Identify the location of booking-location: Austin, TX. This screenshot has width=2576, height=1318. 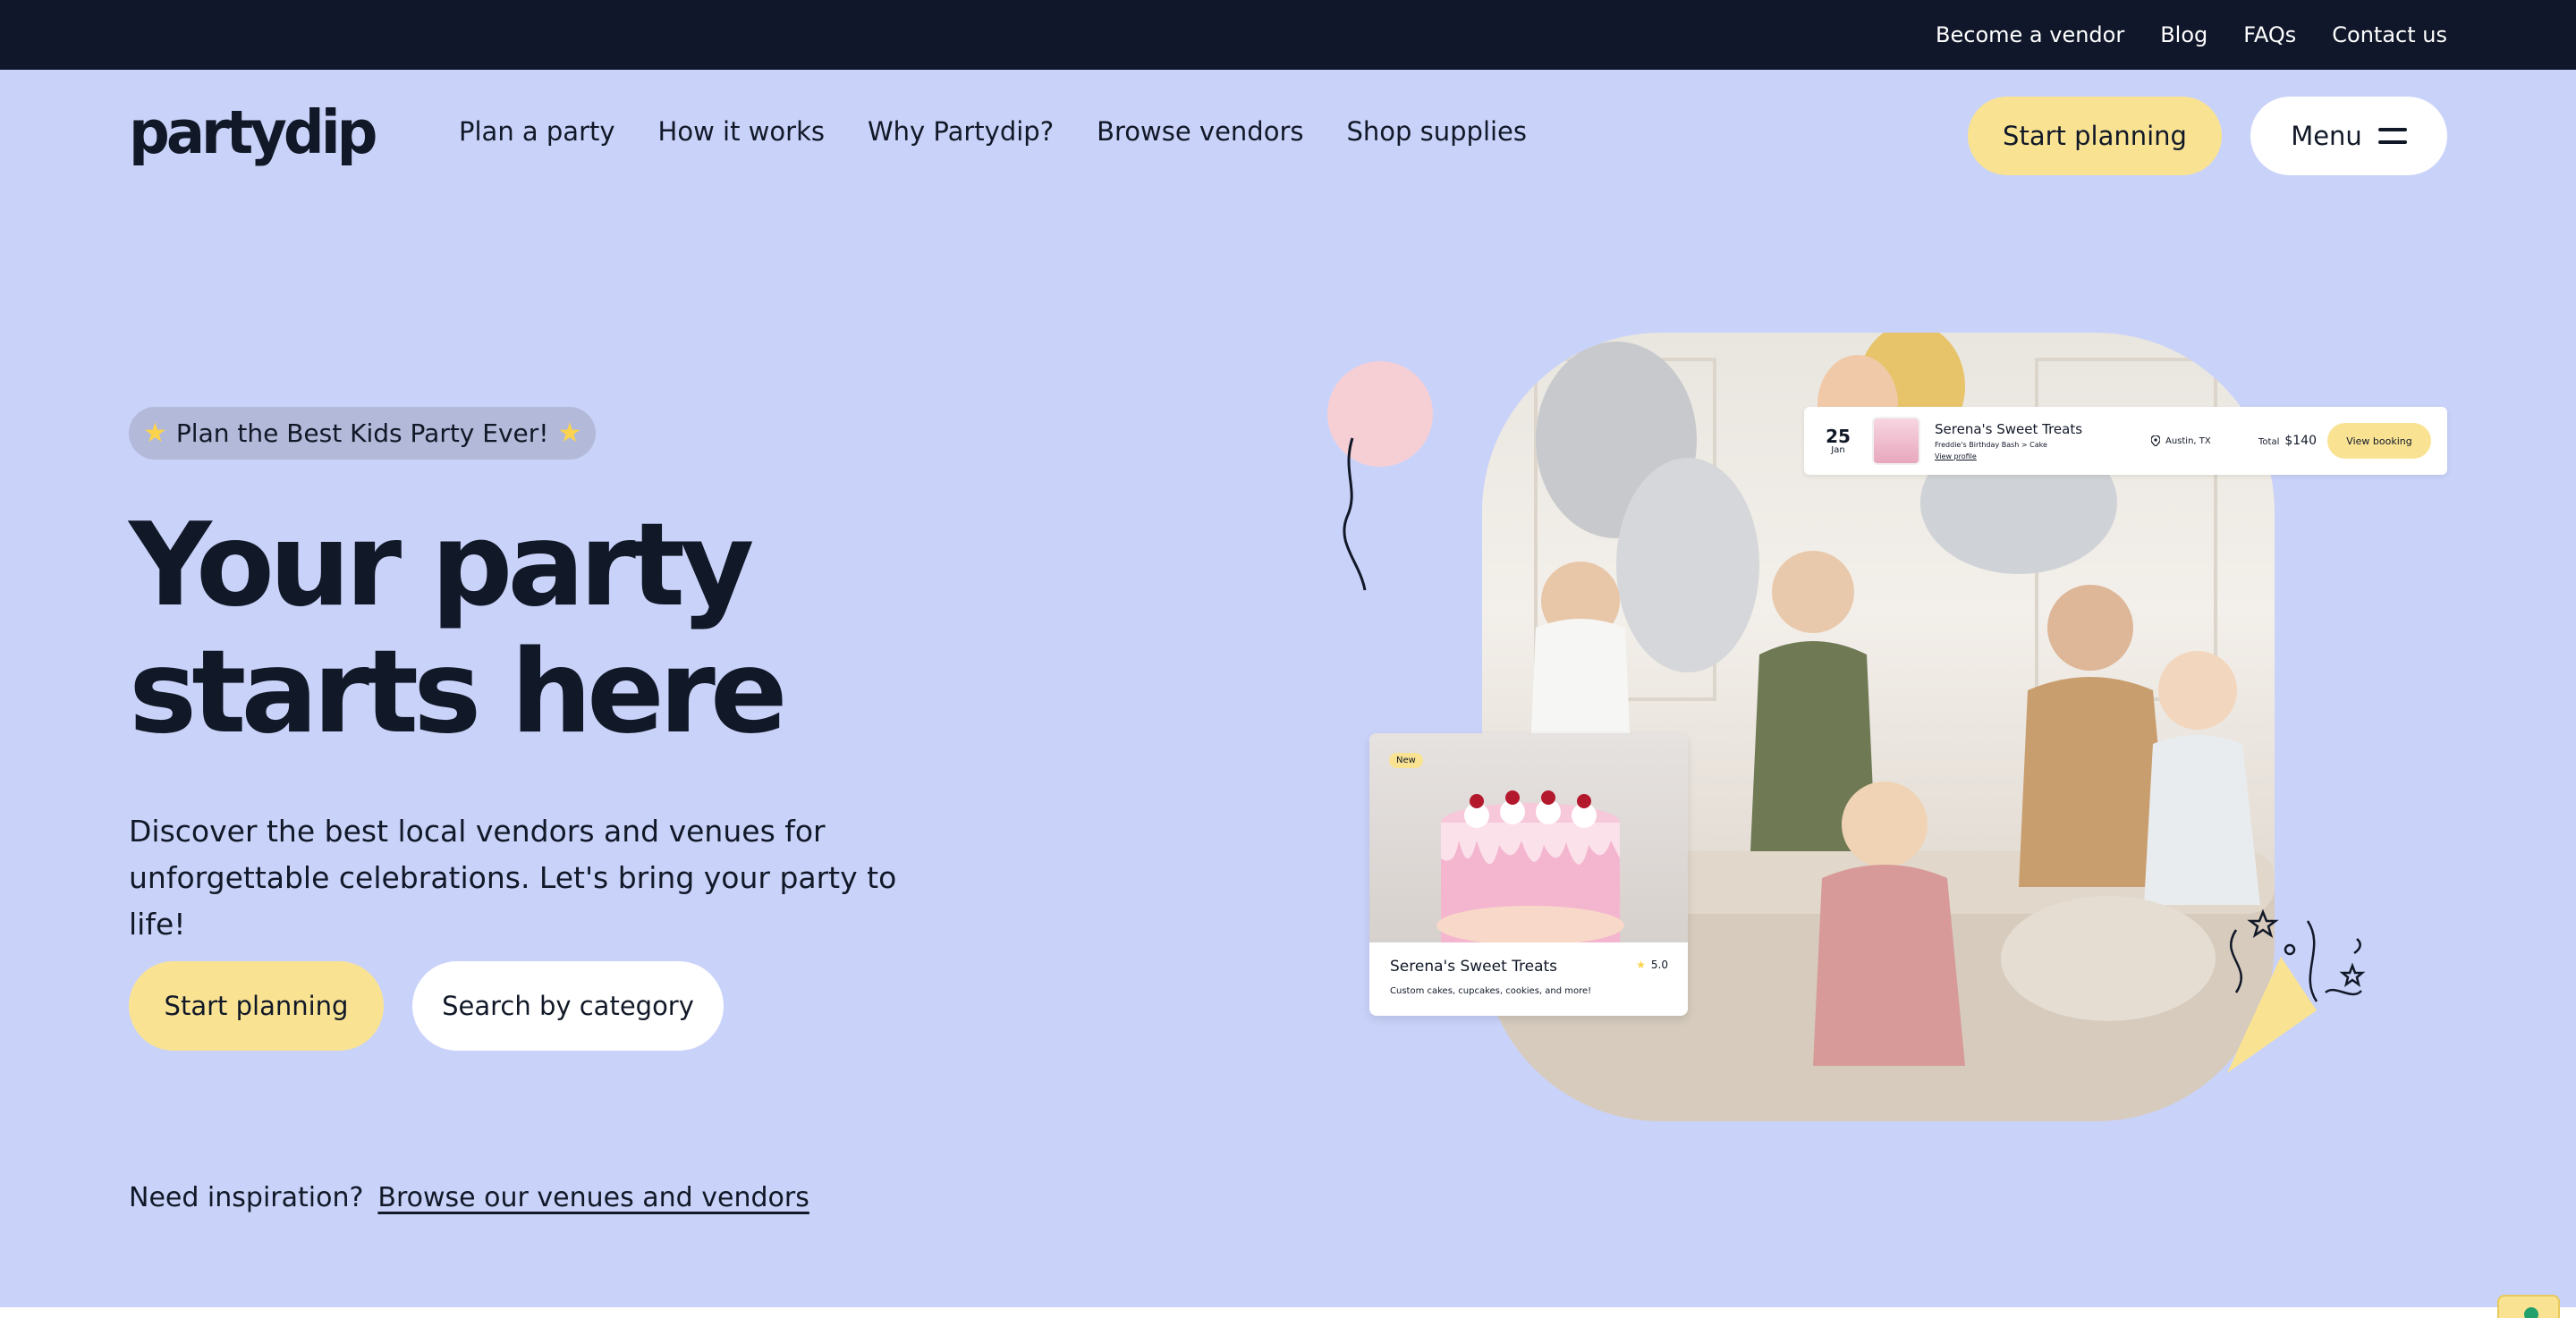
(2200, 441).